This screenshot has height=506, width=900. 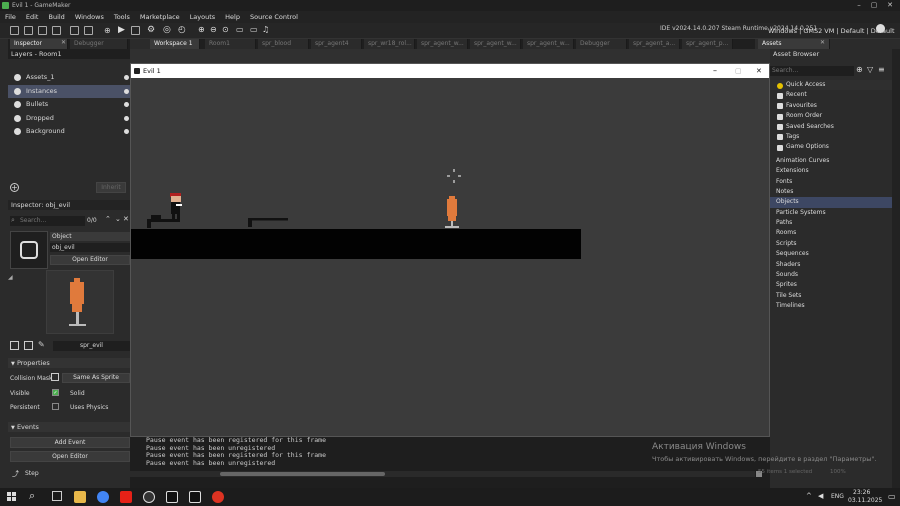 What do you see at coordinates (29, 250) in the screenshot?
I see `object-thumbnail` at bounding box center [29, 250].